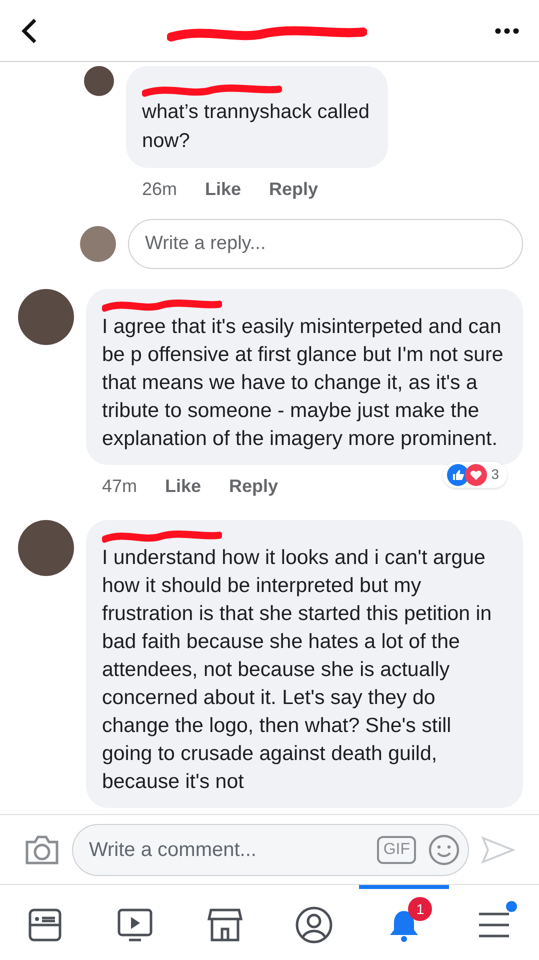  Describe the element at coordinates (303, 383) in the screenshot. I see `comment-text: I agree that it's easily misinterpeted and can be p offensive at first glance but I'm not sure that means we have to change it, as it's a tribute to someone - maybe just make the explanation of the imagery more prominent.` at that location.